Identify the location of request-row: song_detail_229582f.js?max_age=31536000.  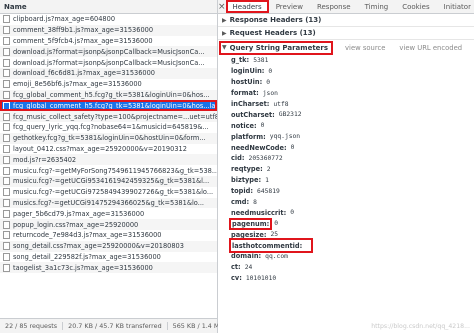
(108, 257).